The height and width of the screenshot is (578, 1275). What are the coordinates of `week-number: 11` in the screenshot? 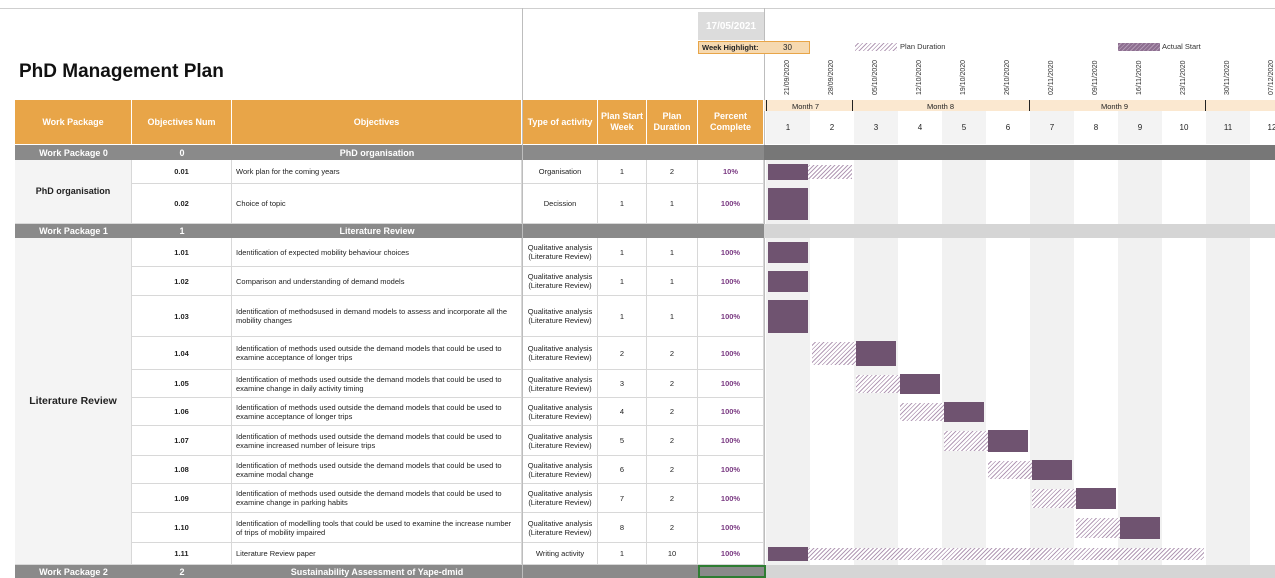 It's located at (1228, 127).